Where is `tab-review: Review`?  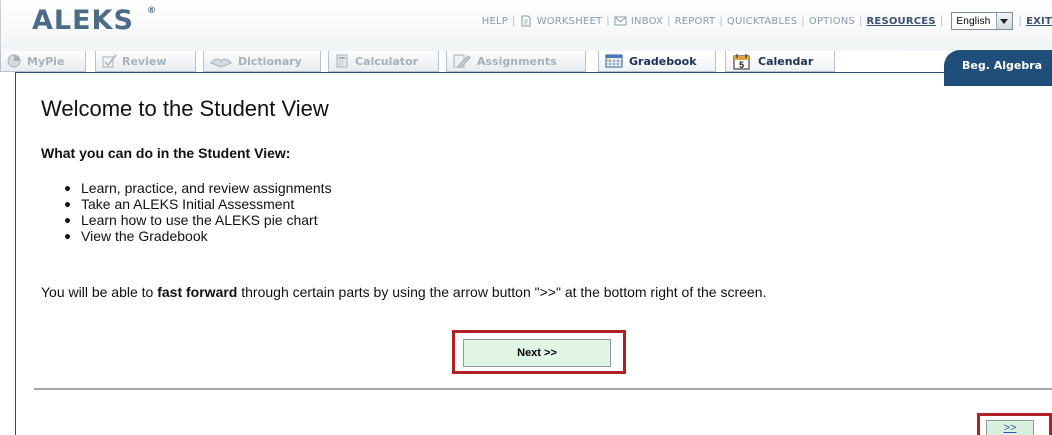
tab-review: Review is located at coordinates (145, 61).